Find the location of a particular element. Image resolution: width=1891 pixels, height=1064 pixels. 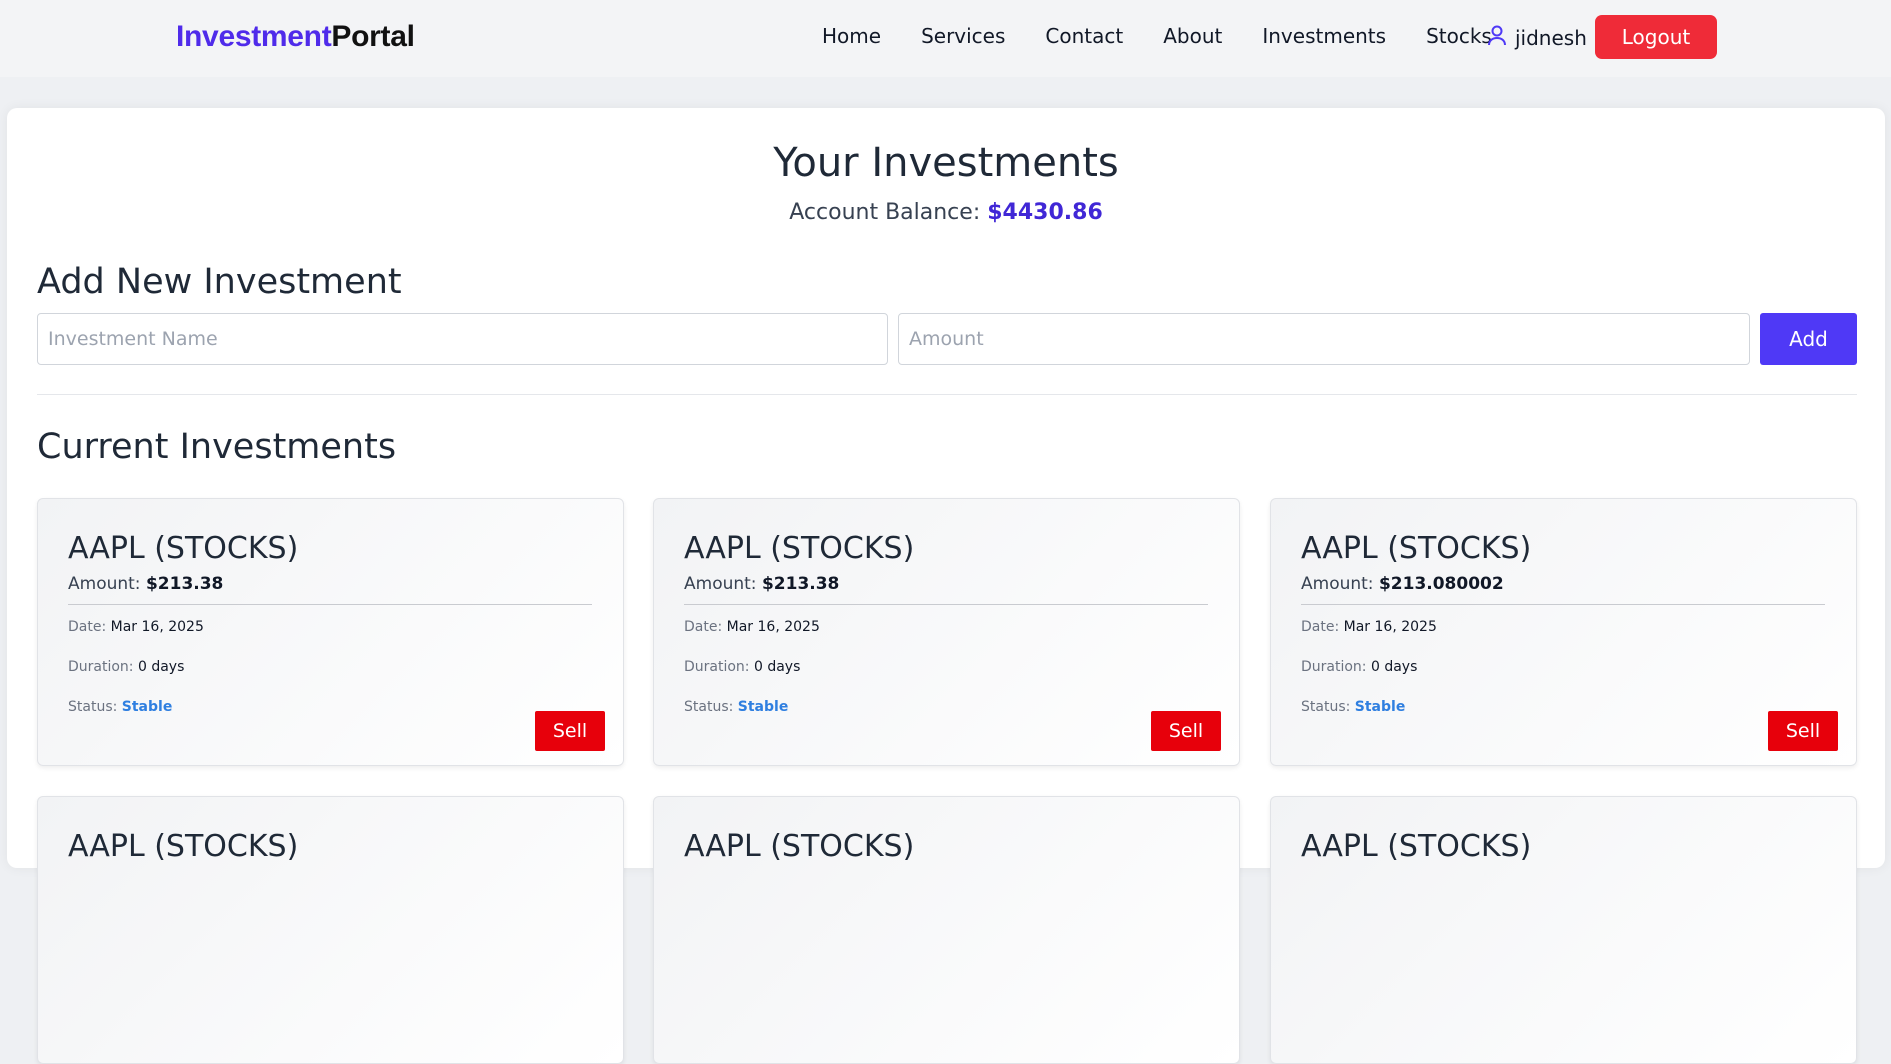

balance-value: $4430.86 is located at coordinates (1045, 212).